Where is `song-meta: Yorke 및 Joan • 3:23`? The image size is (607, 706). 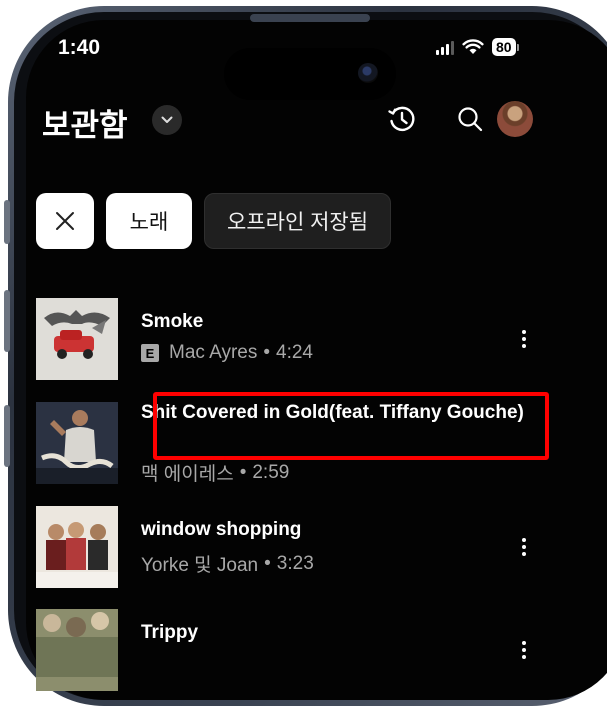
song-meta: Yorke 및 Joan • 3:23 is located at coordinates (227, 563).